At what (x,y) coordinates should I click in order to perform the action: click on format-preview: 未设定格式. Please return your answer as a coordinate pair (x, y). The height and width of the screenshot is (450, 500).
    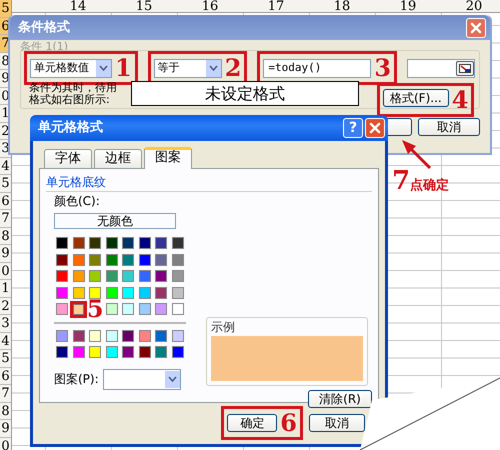
    Looking at the image, I should click on (245, 93).